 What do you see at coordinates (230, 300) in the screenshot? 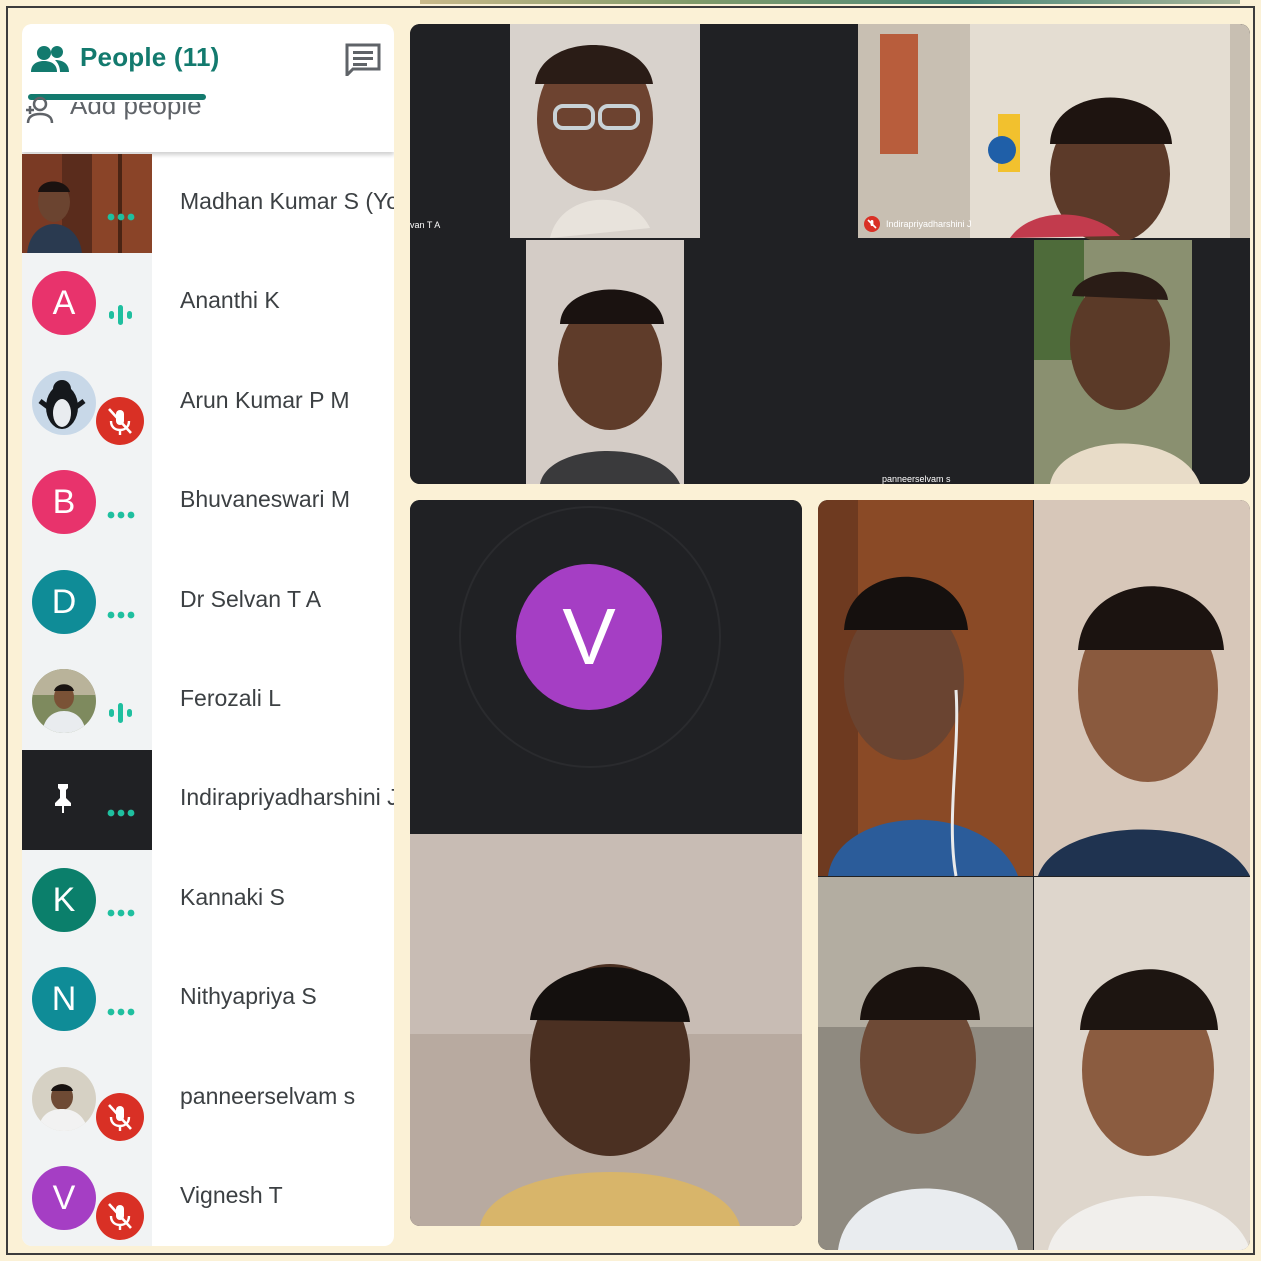
I see `participant-name: Ananthi K` at bounding box center [230, 300].